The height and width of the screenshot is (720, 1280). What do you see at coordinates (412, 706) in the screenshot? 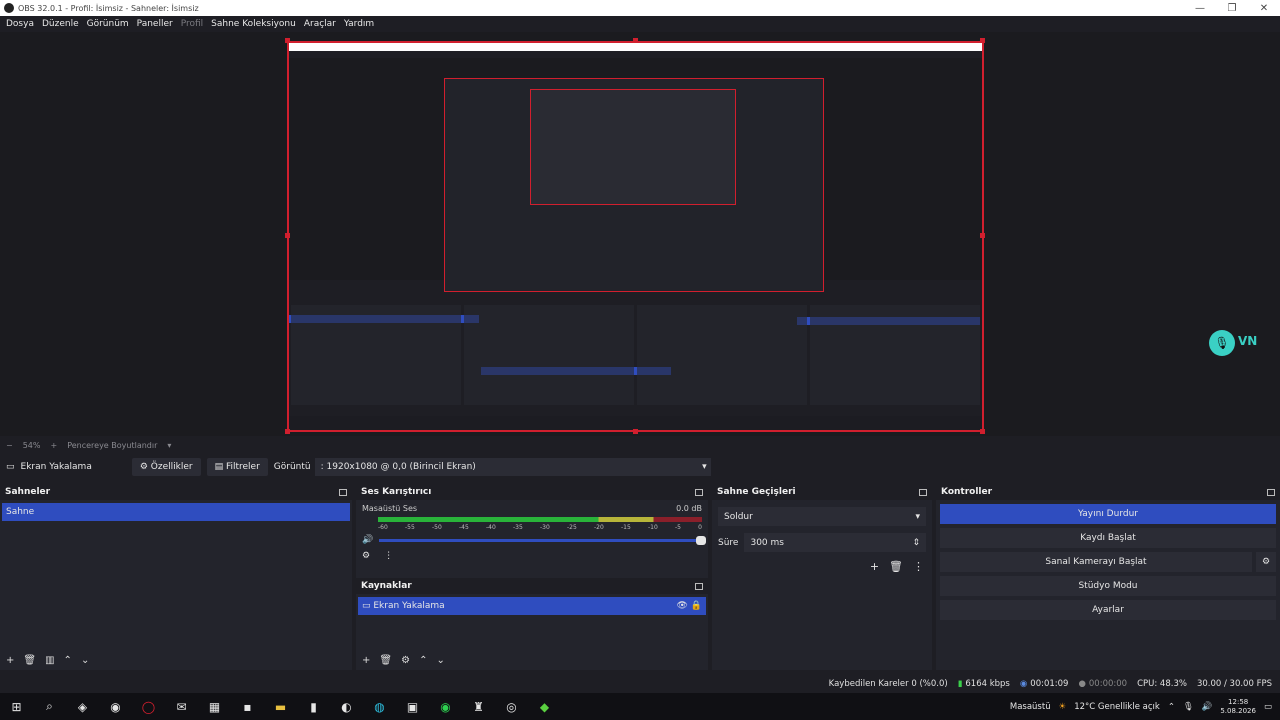
I see `store-icon: ▣` at bounding box center [412, 706].